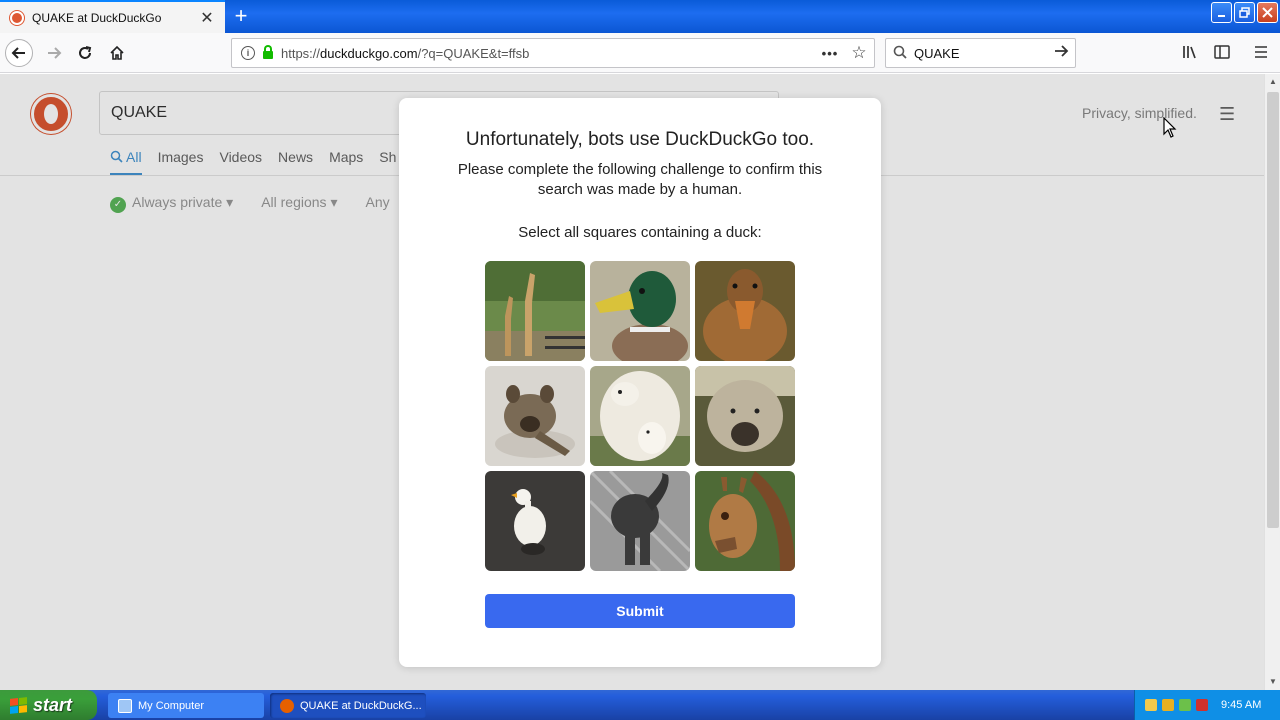 The width and height of the screenshot is (1280, 720). I want to click on system-tray: 9:45 AM, so click(1207, 705).